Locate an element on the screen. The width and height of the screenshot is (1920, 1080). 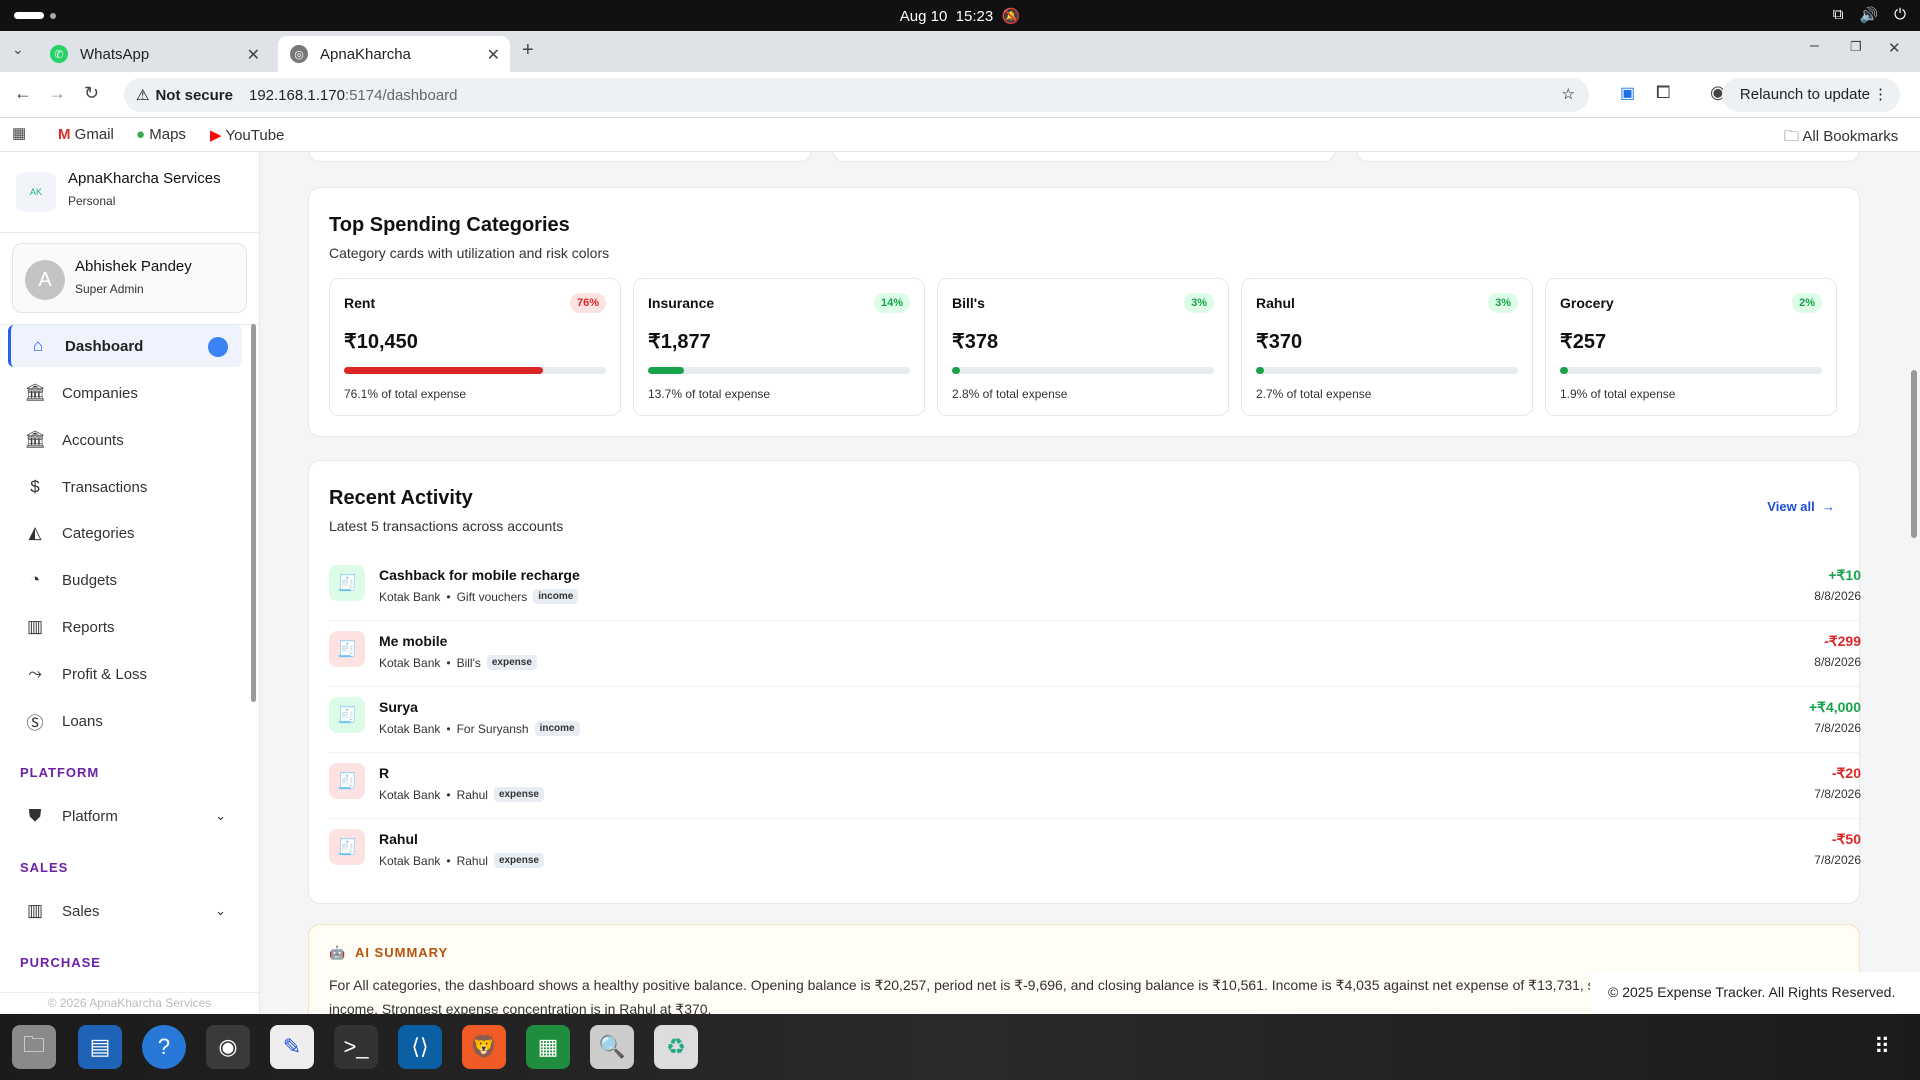
sidebar-item-categories: ◭ Categories is located at coordinates (125, 533).